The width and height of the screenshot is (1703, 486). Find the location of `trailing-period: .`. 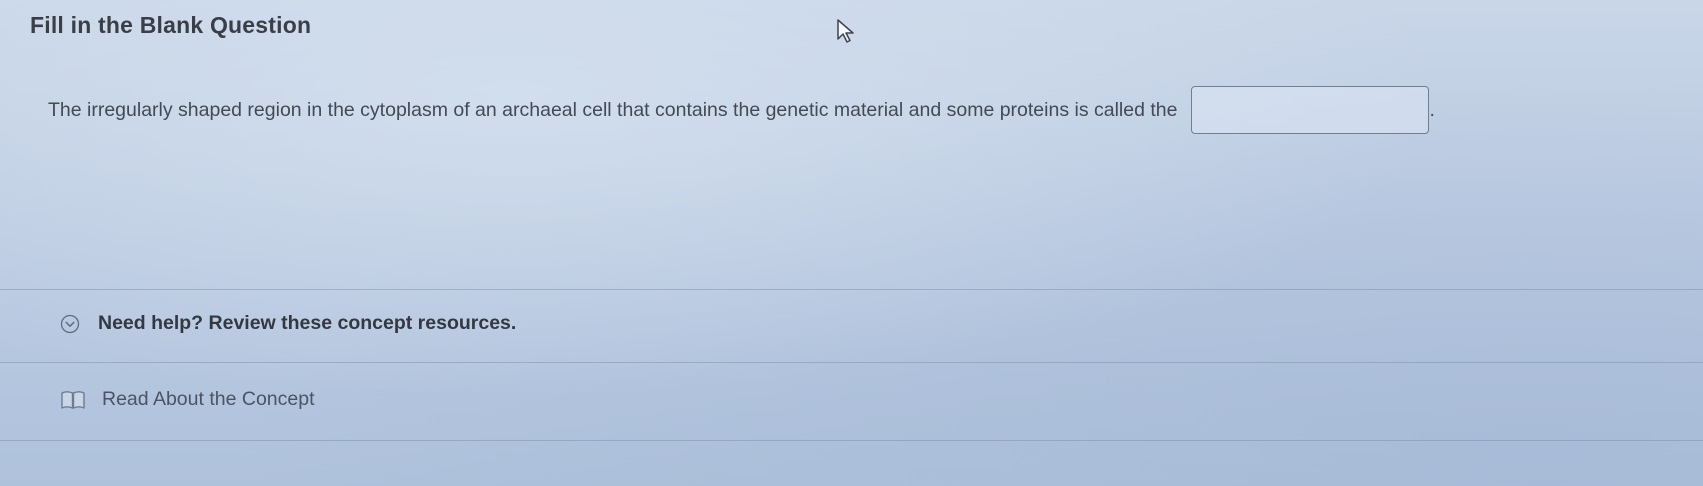

trailing-period: . is located at coordinates (1432, 109).